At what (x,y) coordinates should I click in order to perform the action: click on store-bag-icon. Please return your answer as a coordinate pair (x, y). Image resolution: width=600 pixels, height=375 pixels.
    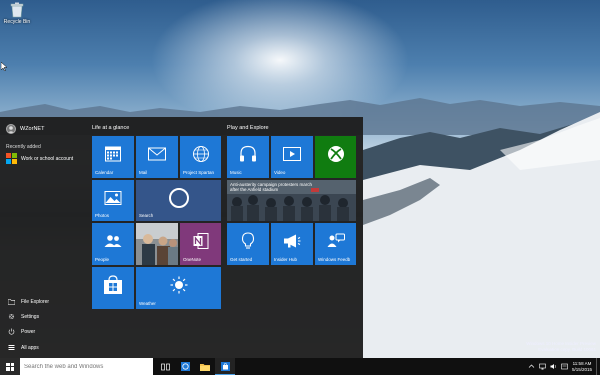
    Looking at the image, I should click on (113, 285).